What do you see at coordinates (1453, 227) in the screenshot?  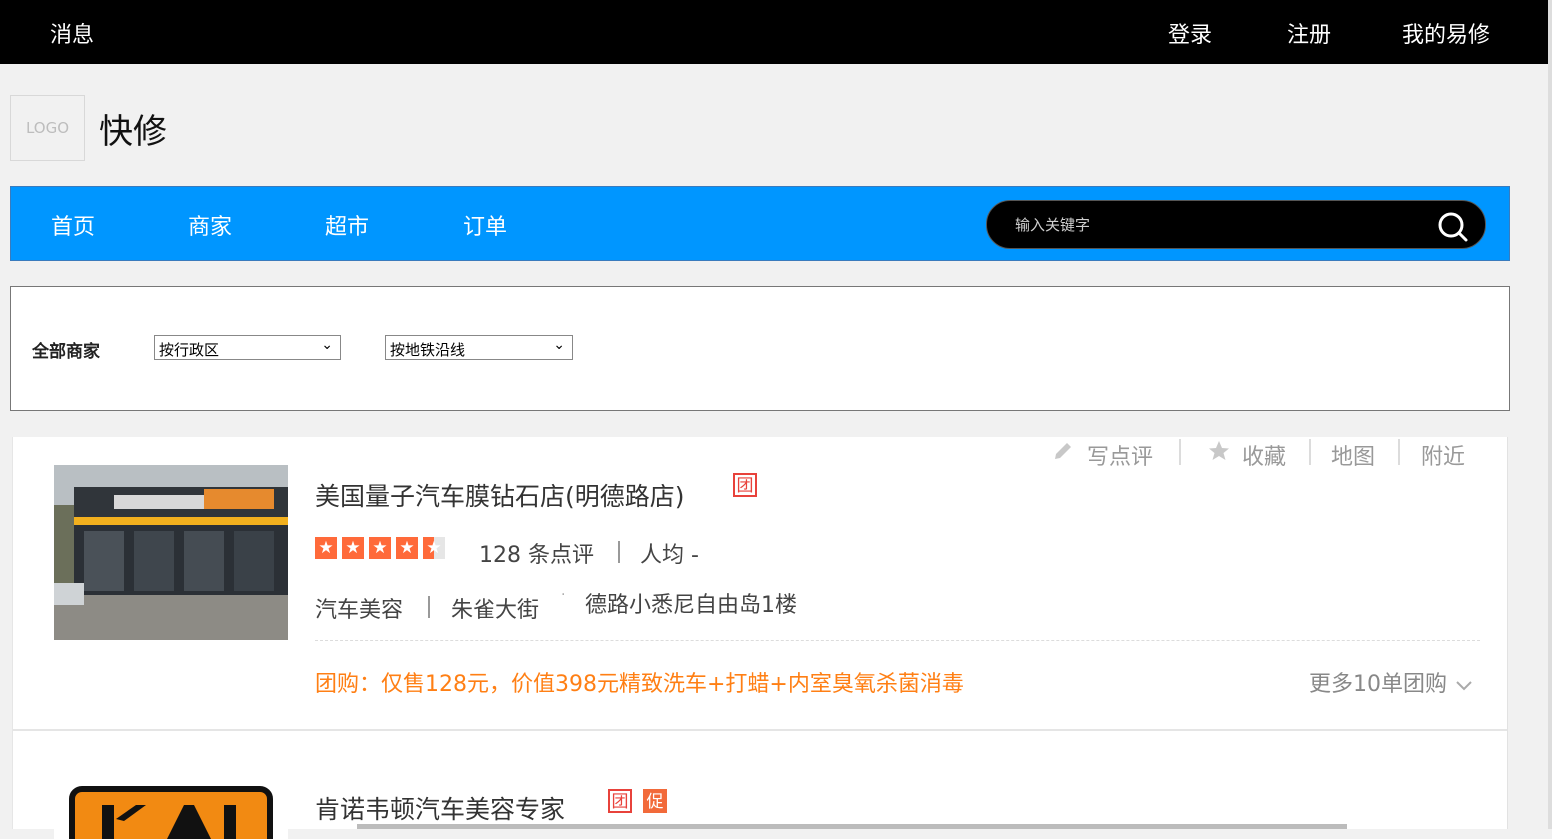 I see `search-icon` at bounding box center [1453, 227].